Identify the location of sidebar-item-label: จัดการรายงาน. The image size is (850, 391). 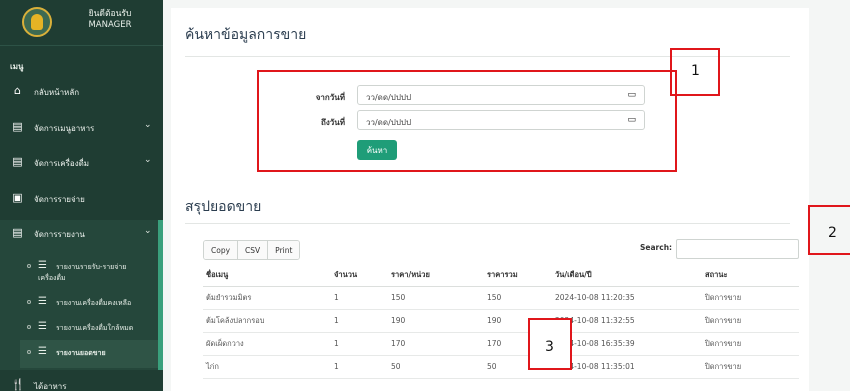
(59, 234).